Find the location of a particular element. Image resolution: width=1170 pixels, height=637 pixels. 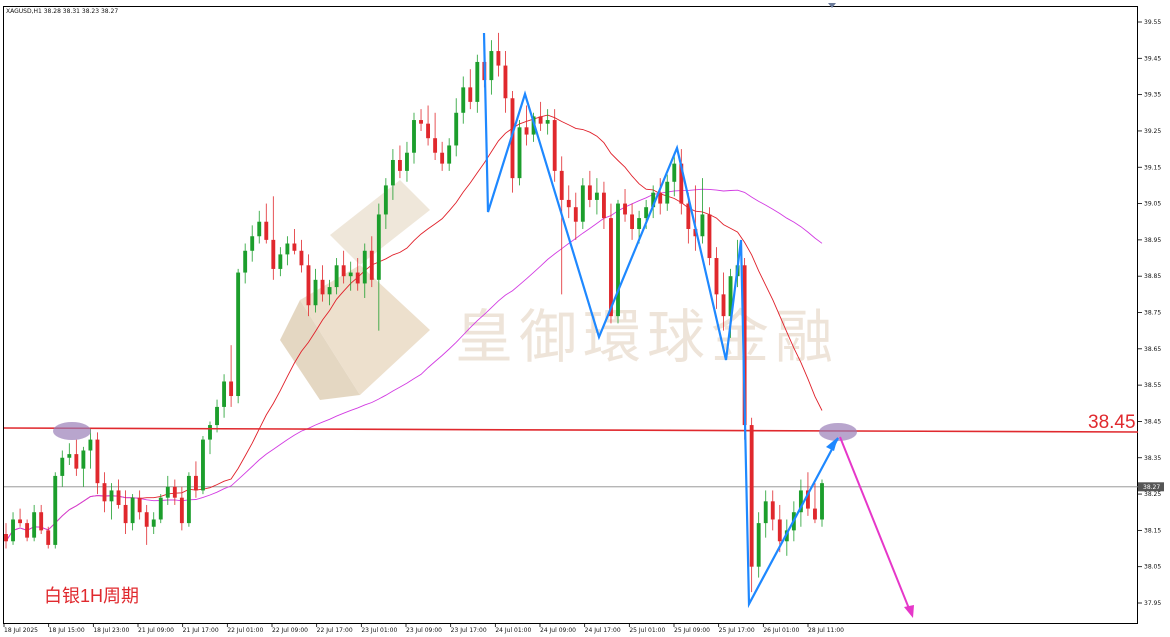

price-tick-label: 38.45 is located at coordinates (1152, 421).